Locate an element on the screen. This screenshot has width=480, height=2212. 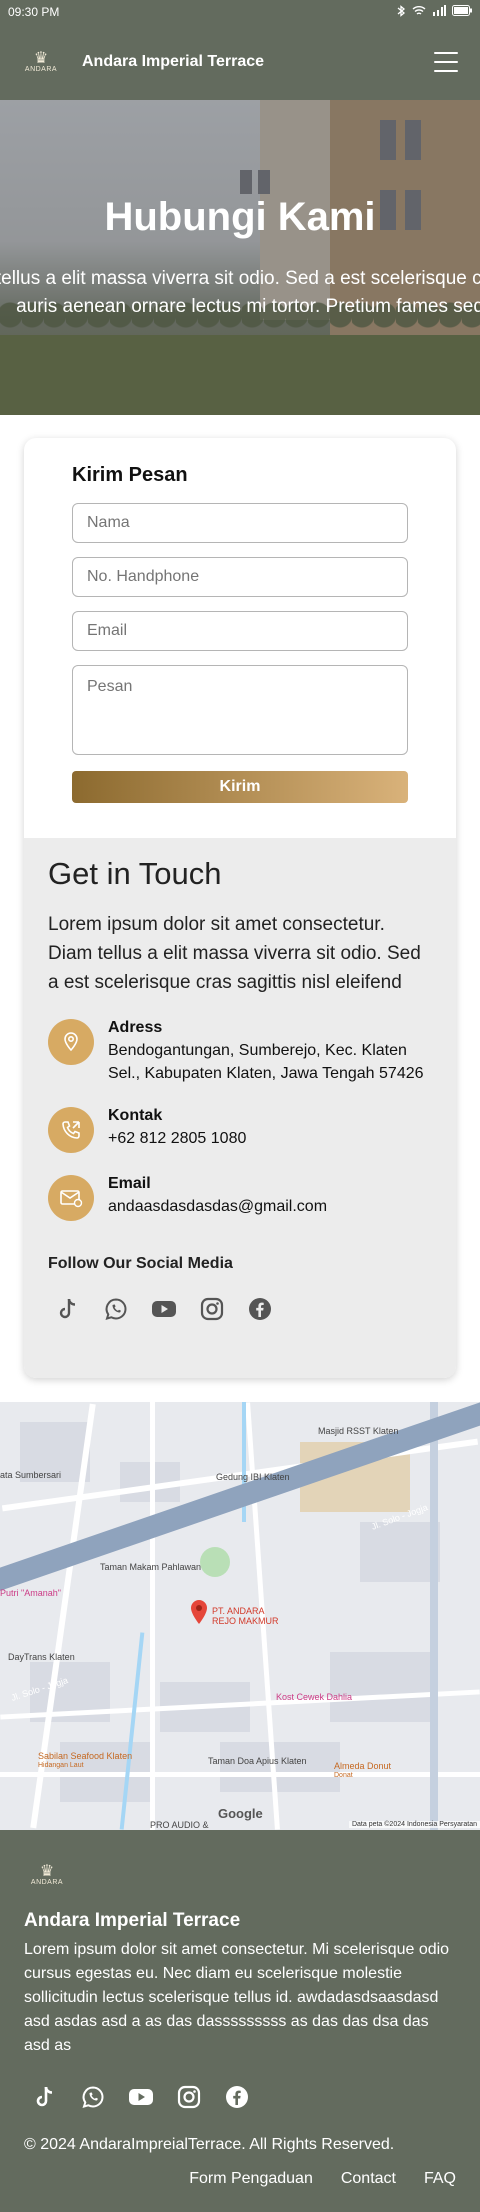
address-label: Adress is located at coordinates (135, 1027).